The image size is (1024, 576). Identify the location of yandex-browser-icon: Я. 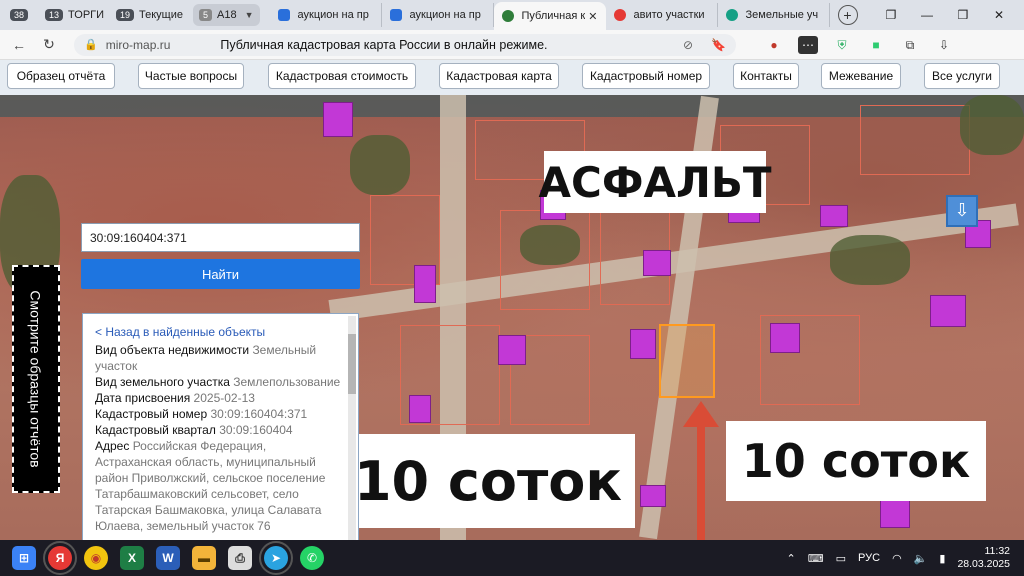
(60, 558).